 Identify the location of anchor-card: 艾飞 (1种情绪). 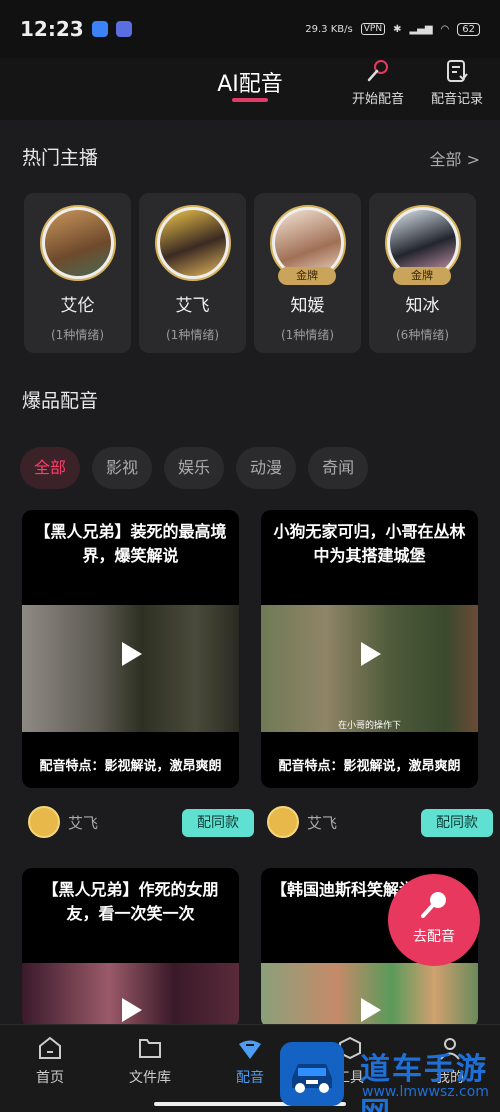
(192, 273).